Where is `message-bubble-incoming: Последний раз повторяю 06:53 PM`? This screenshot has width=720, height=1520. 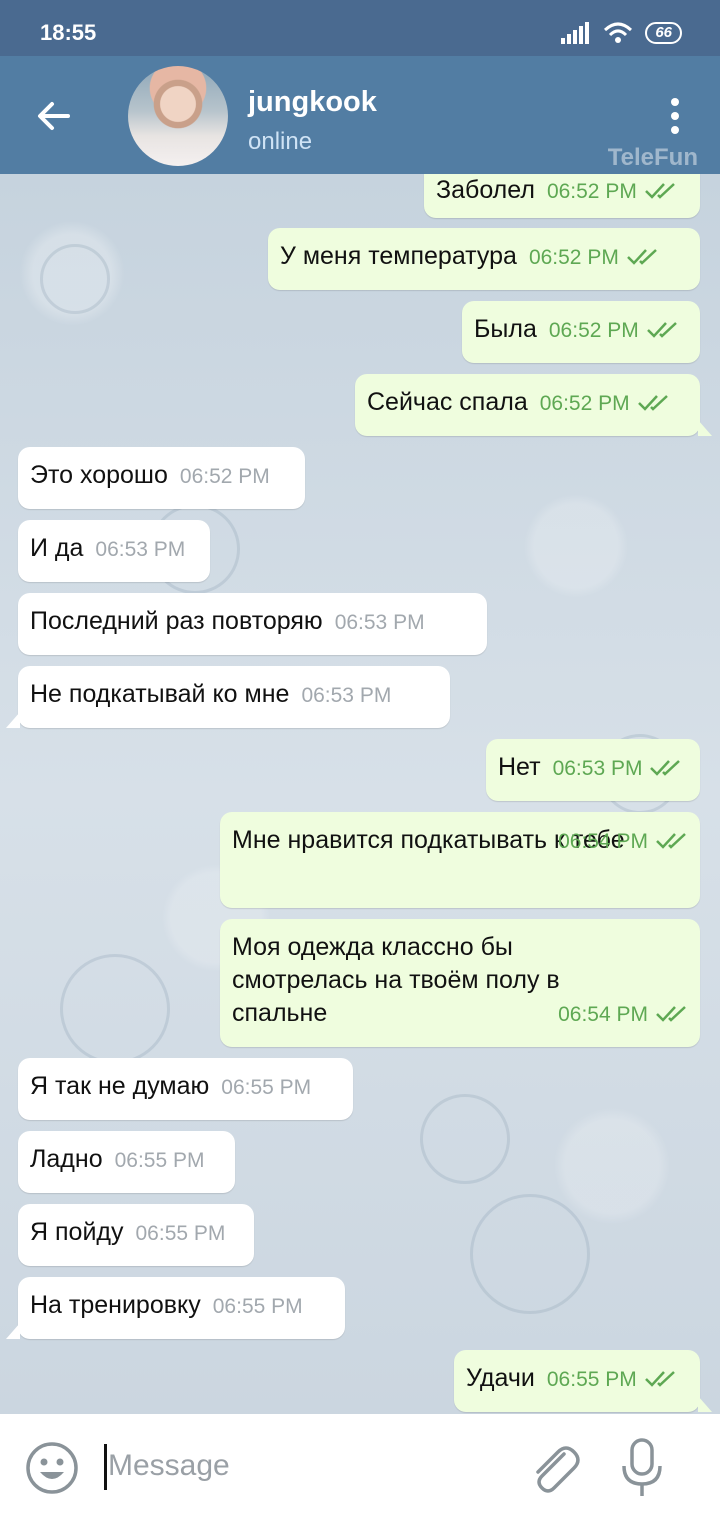
message-bubble-incoming: Последний раз повторяю 06:53 PM is located at coordinates (252, 624).